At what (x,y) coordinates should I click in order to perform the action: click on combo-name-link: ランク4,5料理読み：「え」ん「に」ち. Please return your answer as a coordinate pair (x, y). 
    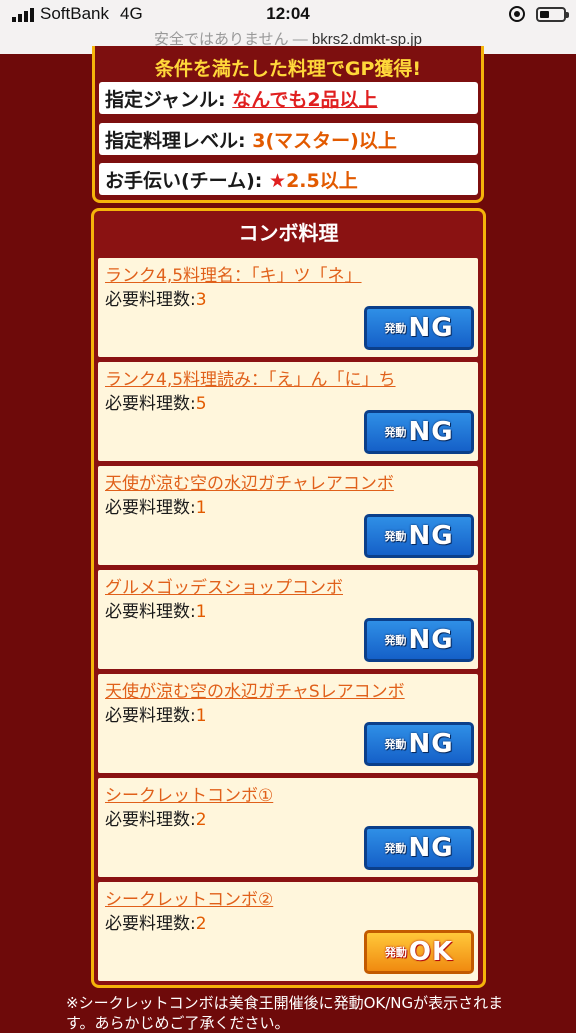
    Looking at the image, I should click on (250, 377).